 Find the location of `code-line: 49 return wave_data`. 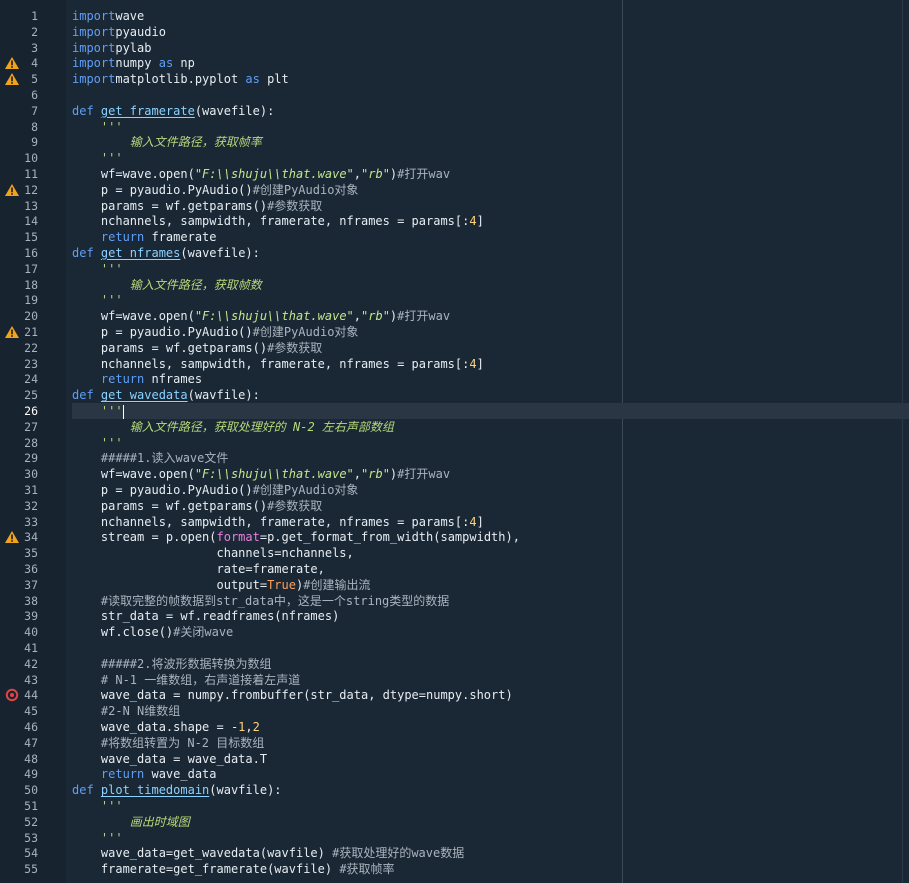

code-line: 49 return wave_data is located at coordinates (454, 774).